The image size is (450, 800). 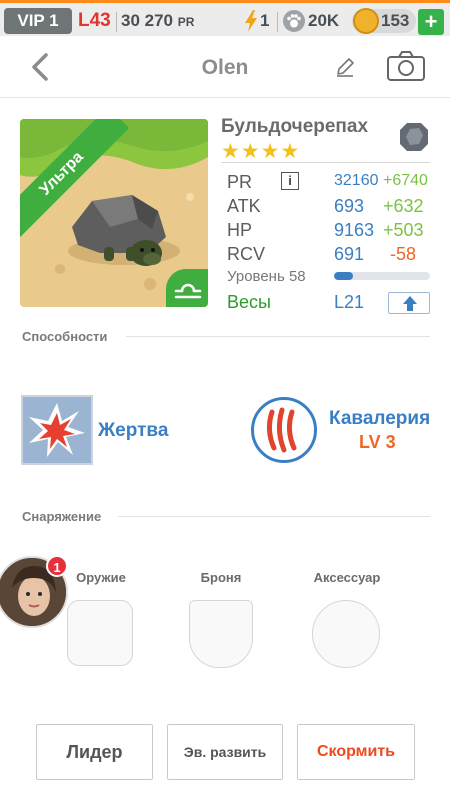 I want to click on up-arrow-icon, so click(x=410, y=303).